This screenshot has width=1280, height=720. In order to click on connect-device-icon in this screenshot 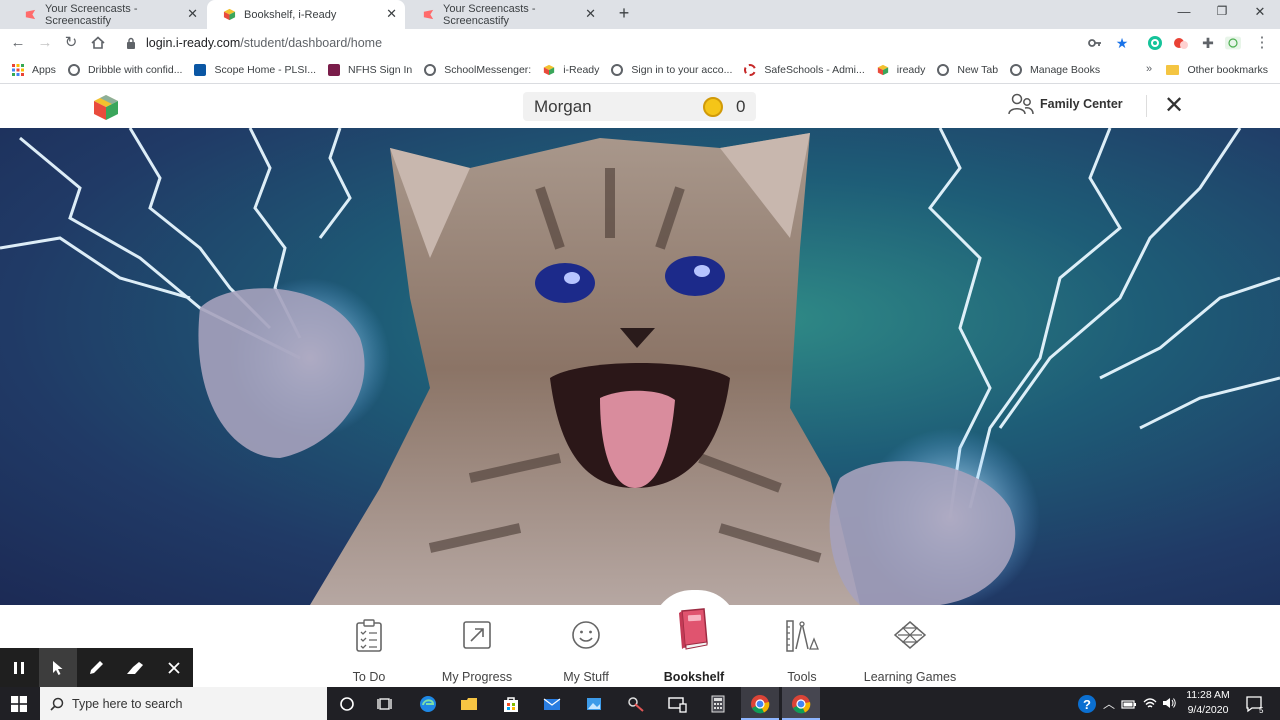, I will do `click(677, 704)`.